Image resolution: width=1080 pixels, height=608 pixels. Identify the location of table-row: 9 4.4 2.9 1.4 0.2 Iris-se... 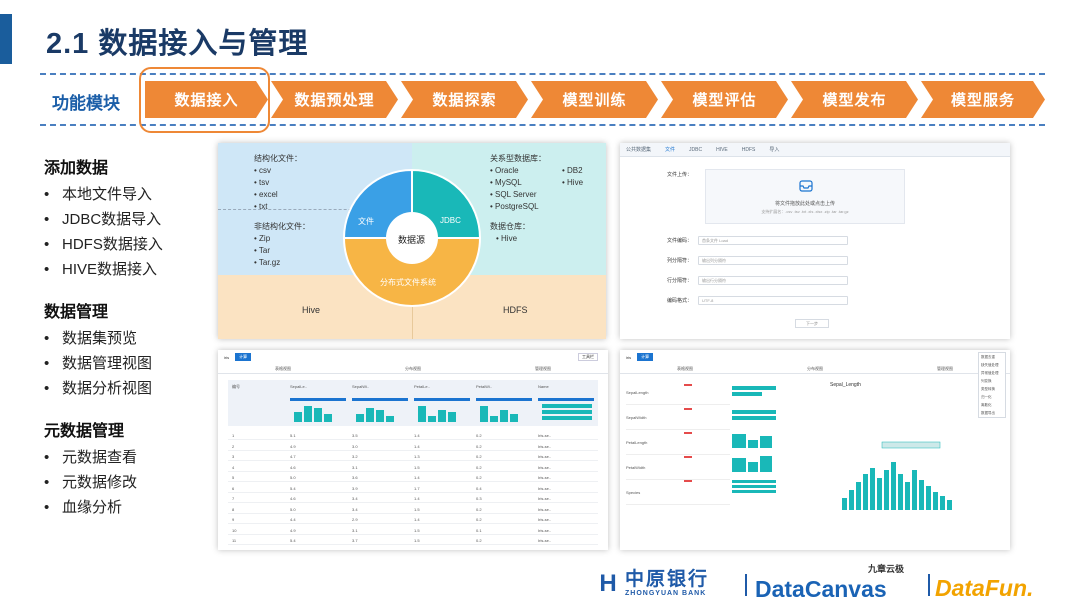
(413, 519).